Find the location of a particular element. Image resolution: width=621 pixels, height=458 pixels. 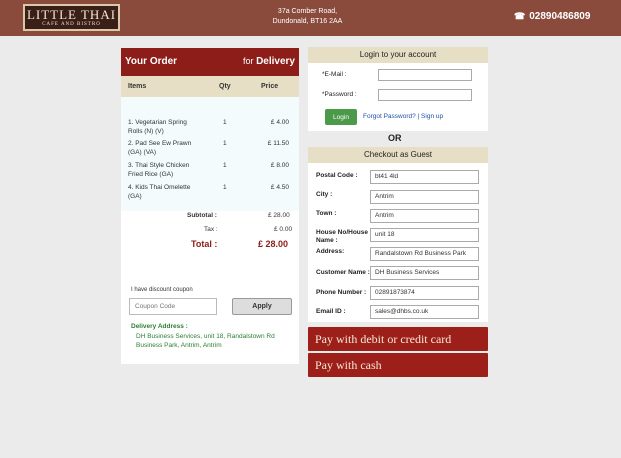

delivery-address-title: Delivery Address : is located at coordinates (159, 326).